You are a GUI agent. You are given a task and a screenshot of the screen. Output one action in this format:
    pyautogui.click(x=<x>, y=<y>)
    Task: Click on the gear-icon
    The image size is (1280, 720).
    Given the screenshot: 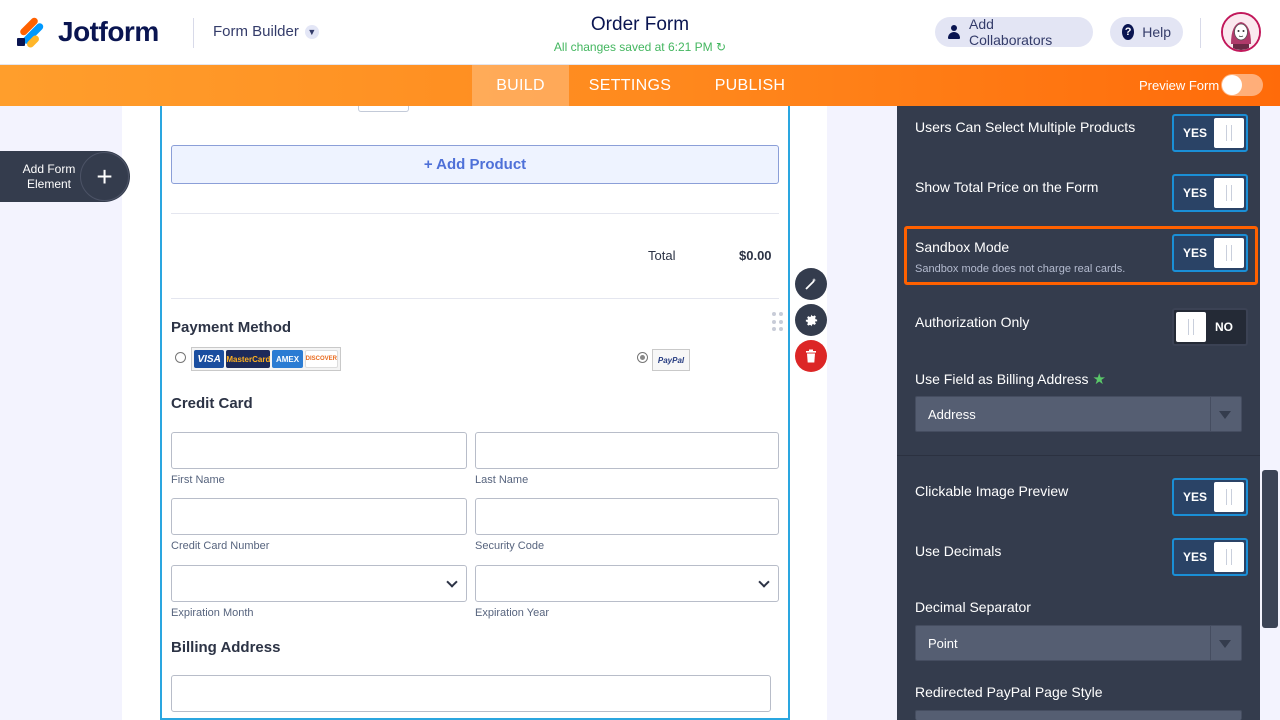 What is the action you would take?
    pyautogui.click(x=811, y=320)
    